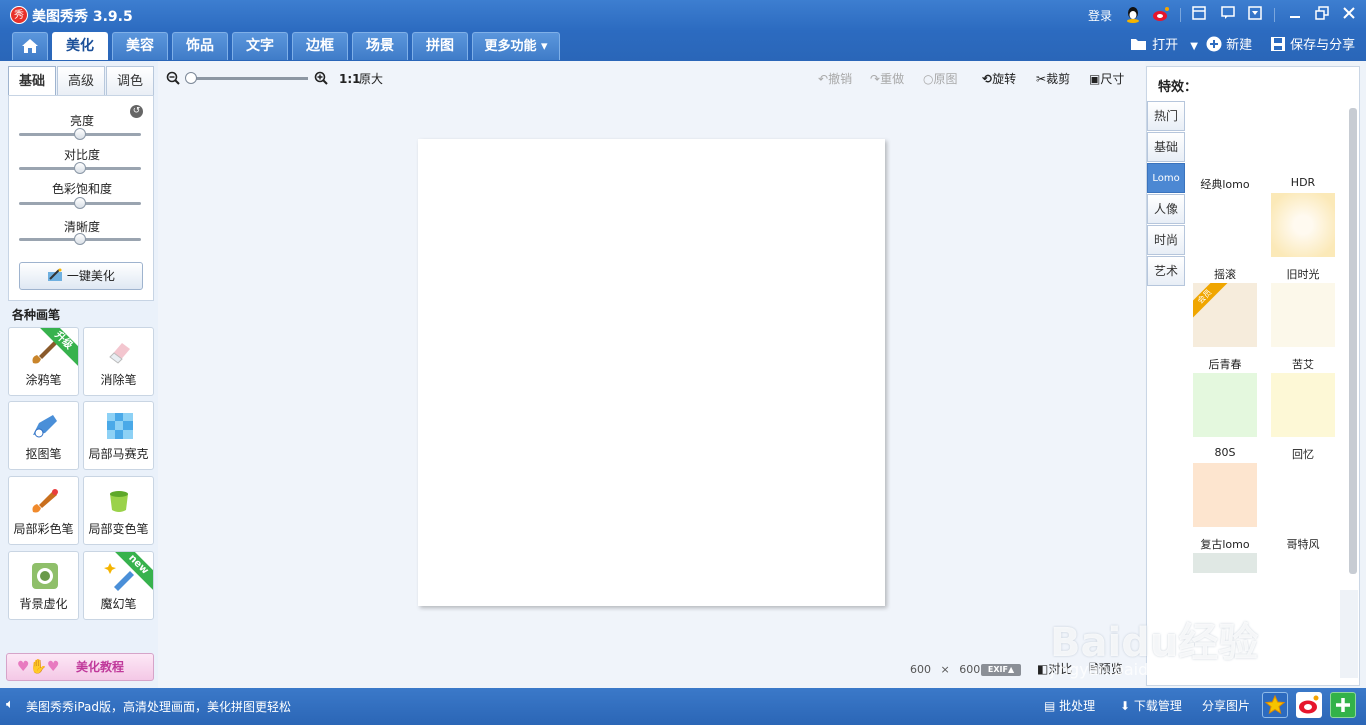 This screenshot has width=1366, height=725. I want to click on effects-tab-art: 艺术, so click(1166, 271).